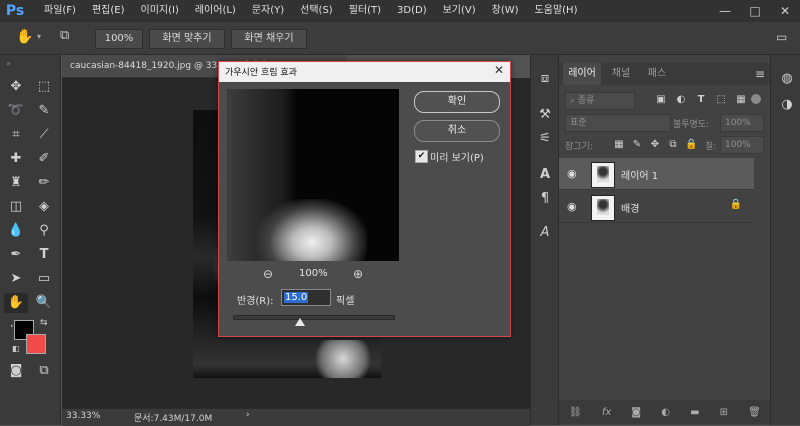 The height and width of the screenshot is (426, 800). Describe the element at coordinates (582, 74) in the screenshot. I see `tab-layers: 레이어` at that location.